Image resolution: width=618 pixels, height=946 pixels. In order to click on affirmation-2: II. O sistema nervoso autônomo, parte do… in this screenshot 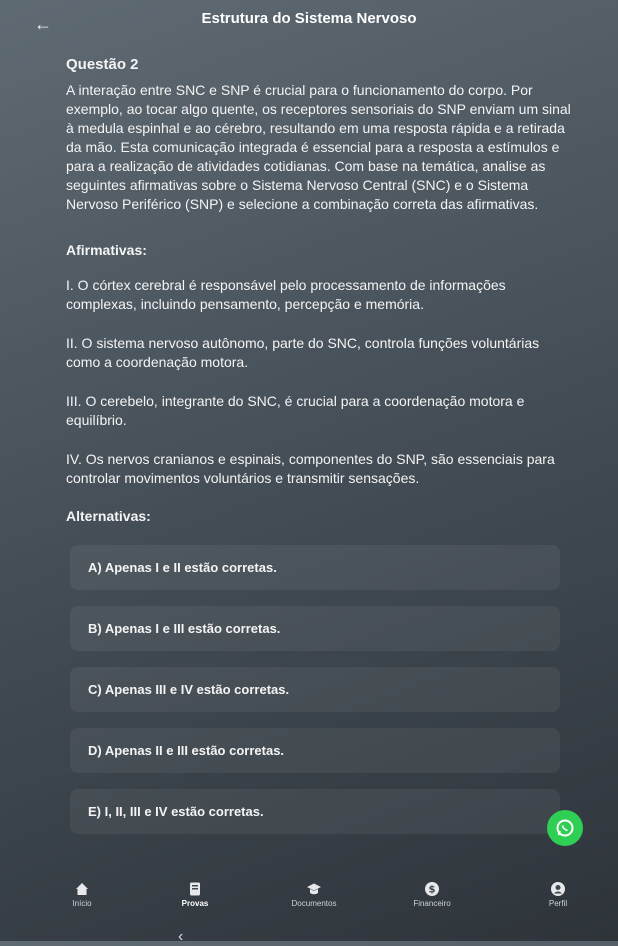, I will do `click(303, 352)`.